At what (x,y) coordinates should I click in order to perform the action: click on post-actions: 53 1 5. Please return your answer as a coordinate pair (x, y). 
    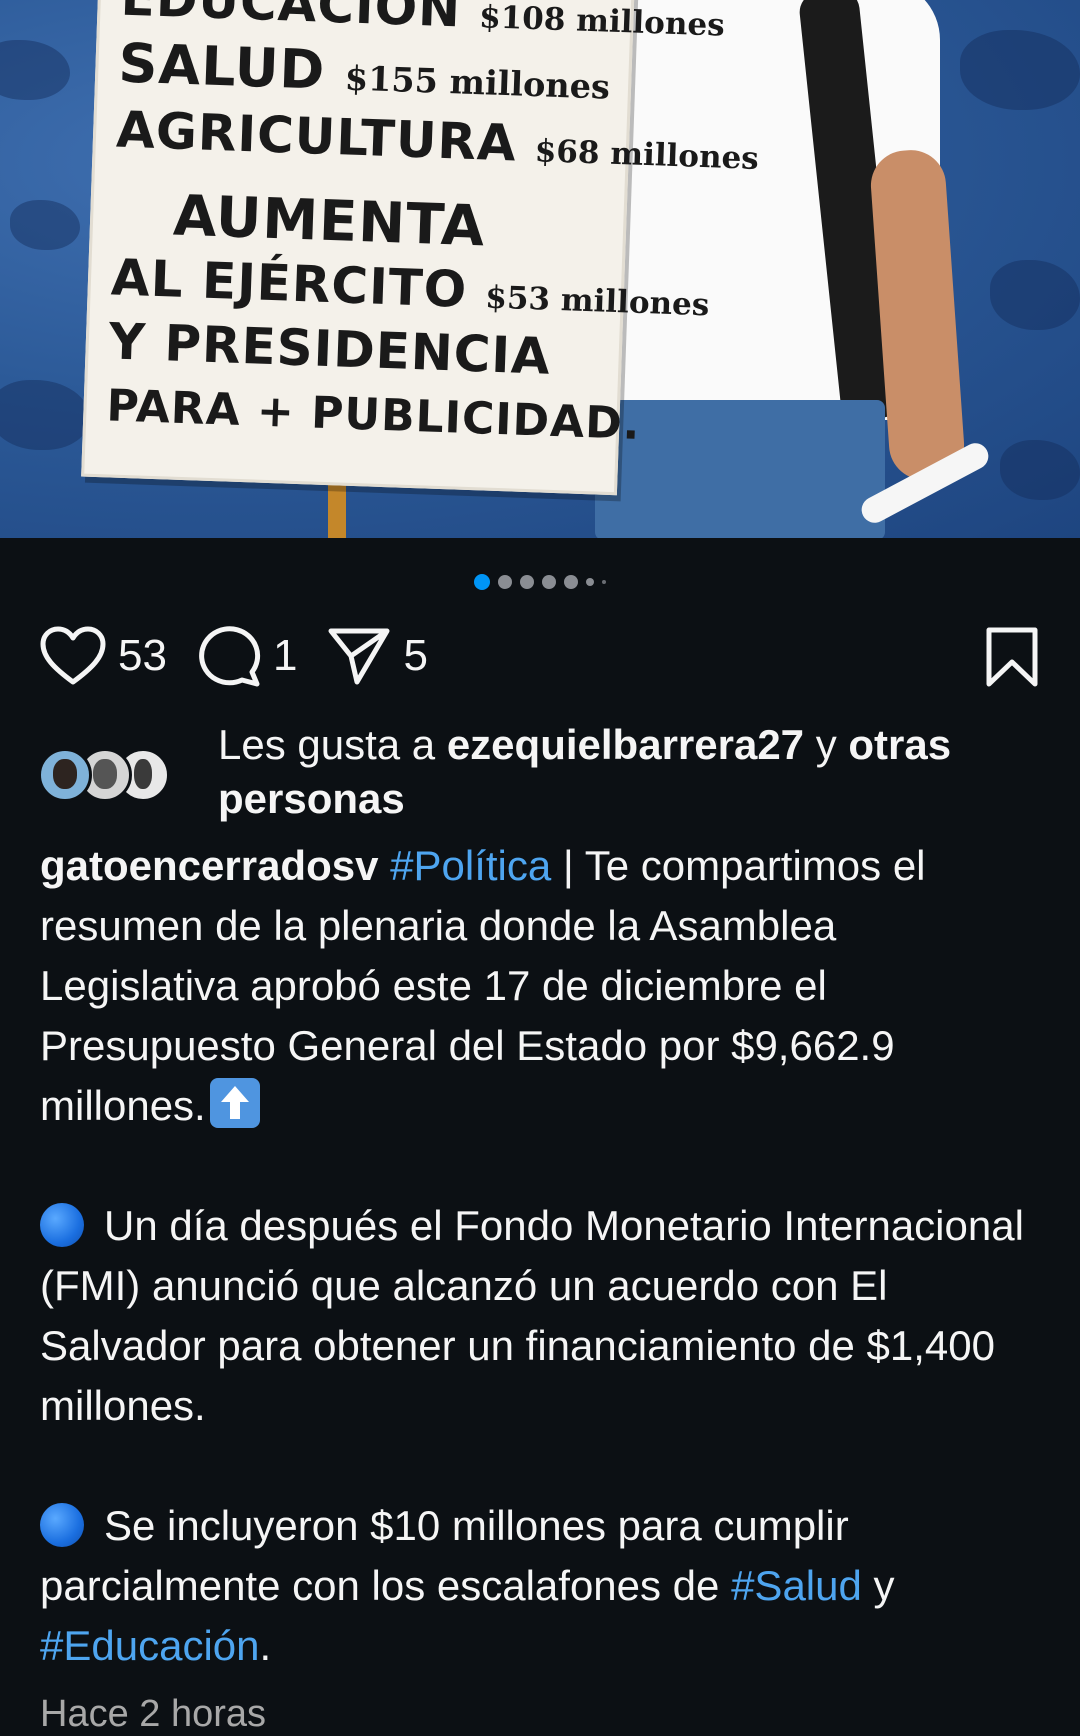
    Looking at the image, I should click on (540, 656).